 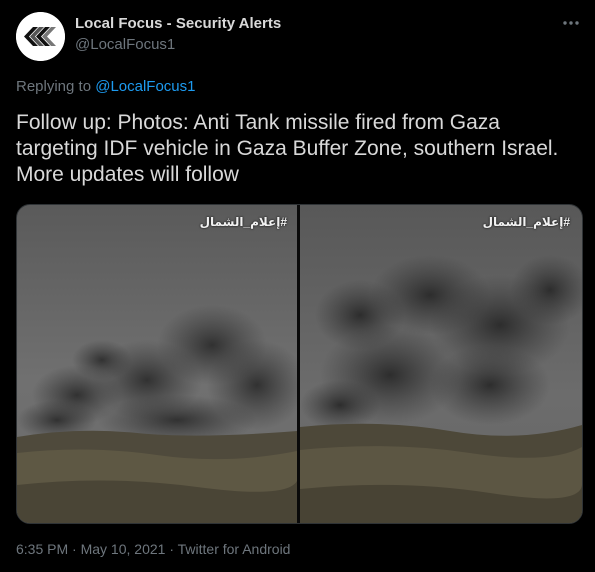 What do you see at coordinates (125, 44) in the screenshot?
I see `user-handle: @LocalFocus1` at bounding box center [125, 44].